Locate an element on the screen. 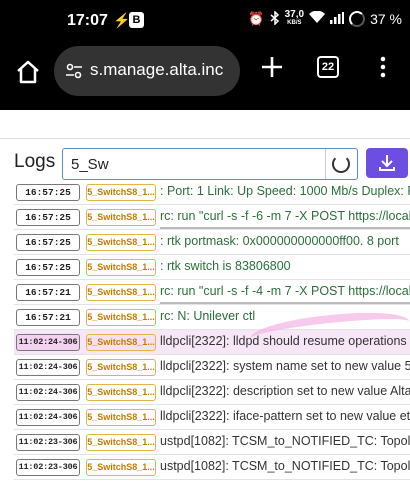 The image size is (410, 500). flash-icon: ⚡ is located at coordinates (122, 20).